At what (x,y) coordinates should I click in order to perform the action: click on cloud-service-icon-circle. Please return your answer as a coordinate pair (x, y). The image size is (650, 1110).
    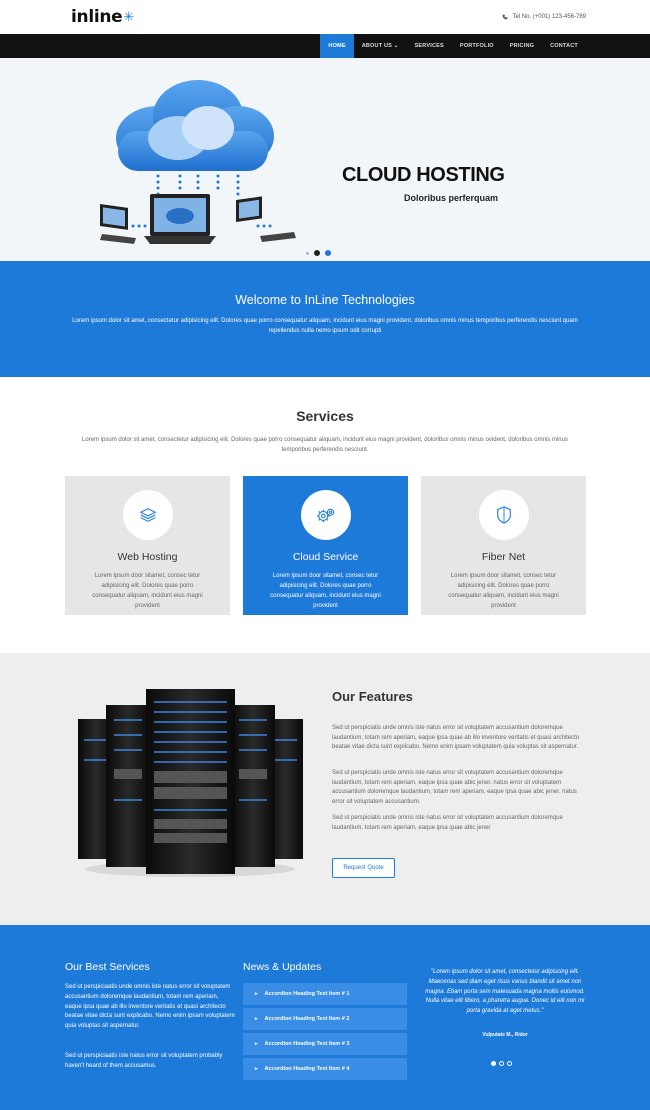
    Looking at the image, I should click on (325, 515).